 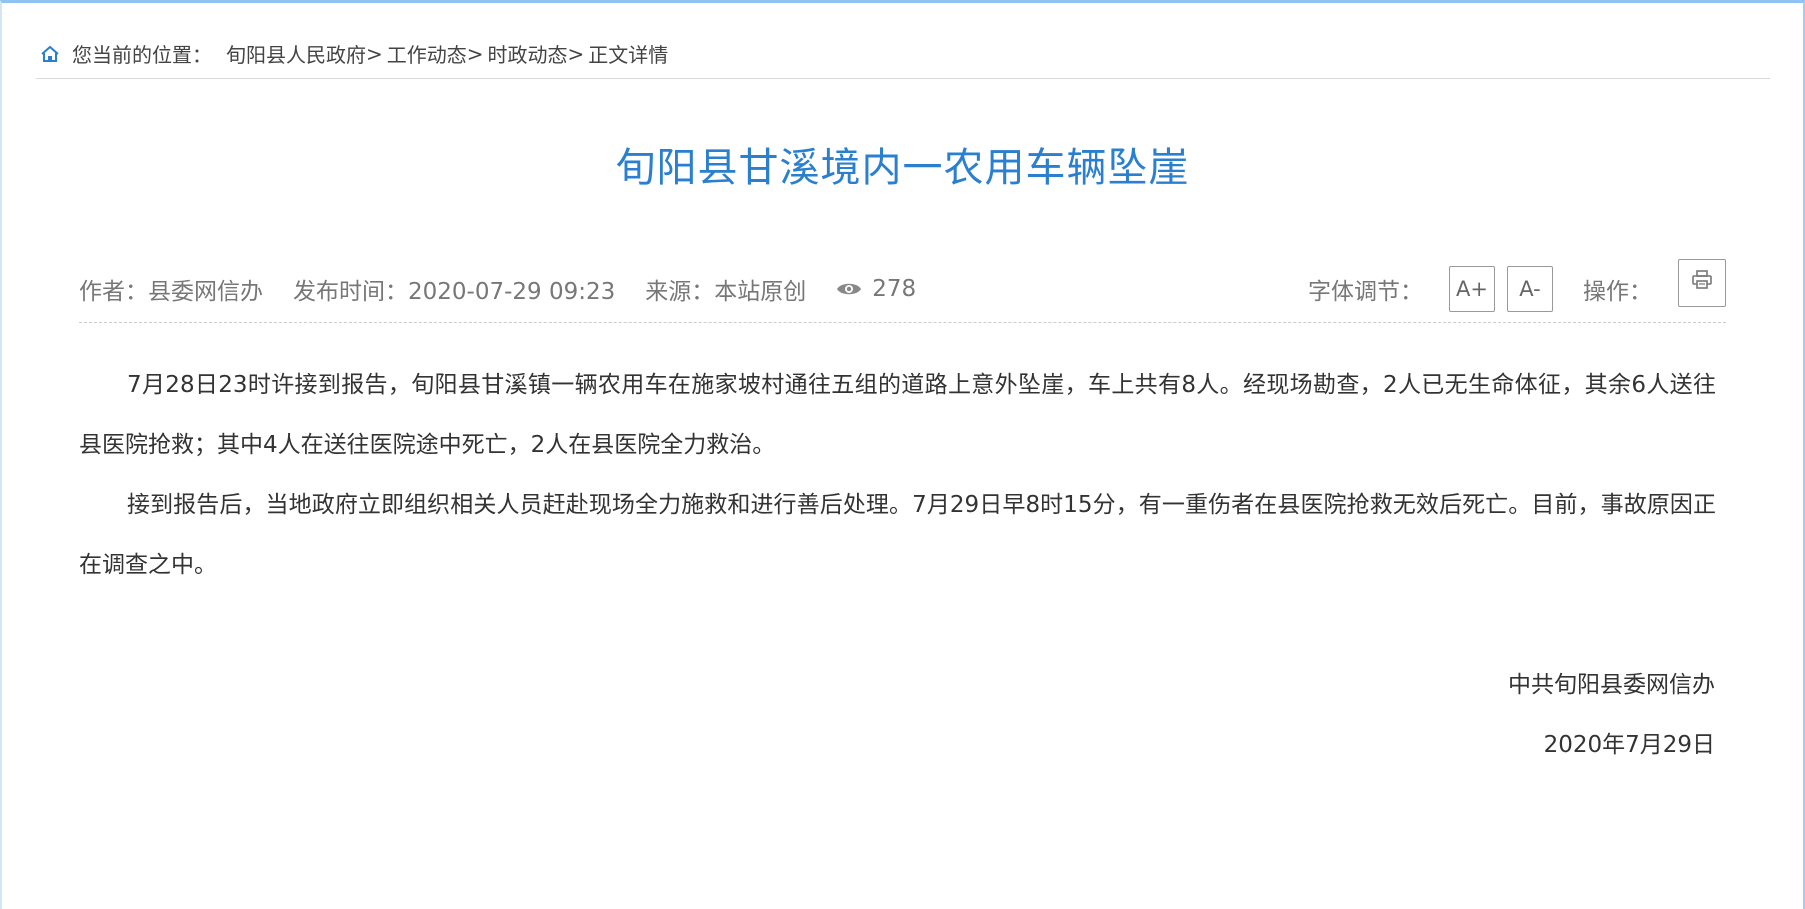 What do you see at coordinates (1472, 288) in the screenshot?
I see `font-increase-button: A+` at bounding box center [1472, 288].